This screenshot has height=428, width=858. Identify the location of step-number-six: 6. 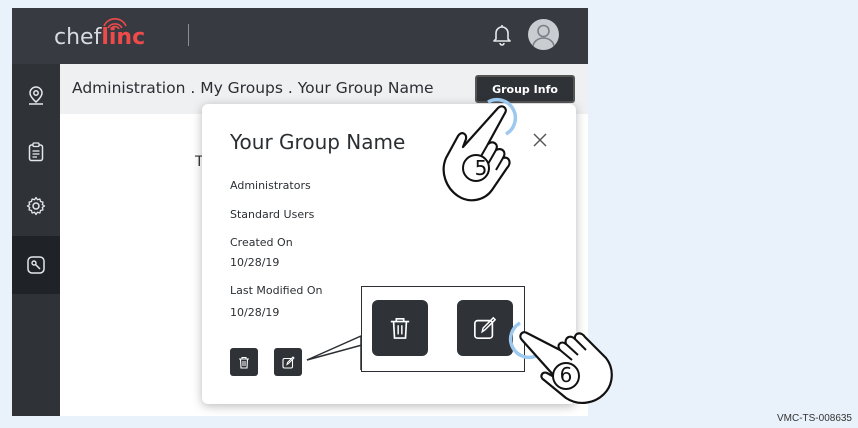
(566, 375).